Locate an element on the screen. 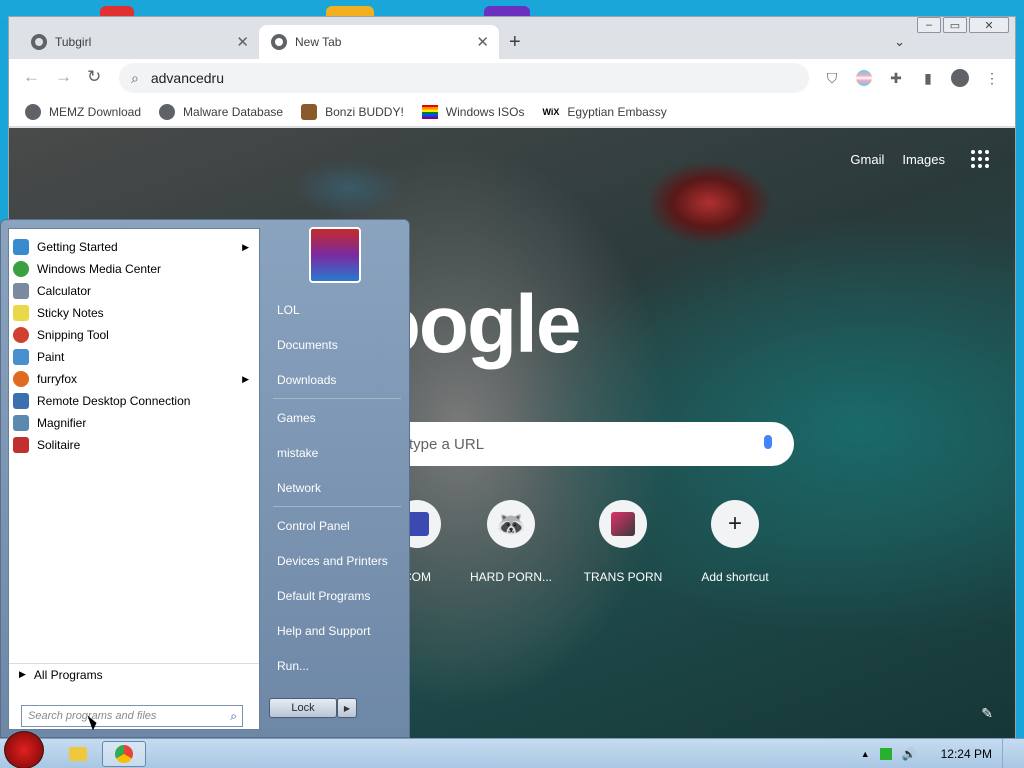 Image resolution: width=1024 pixels, height=768 pixels. remote-desktop-icon is located at coordinates (21, 401).